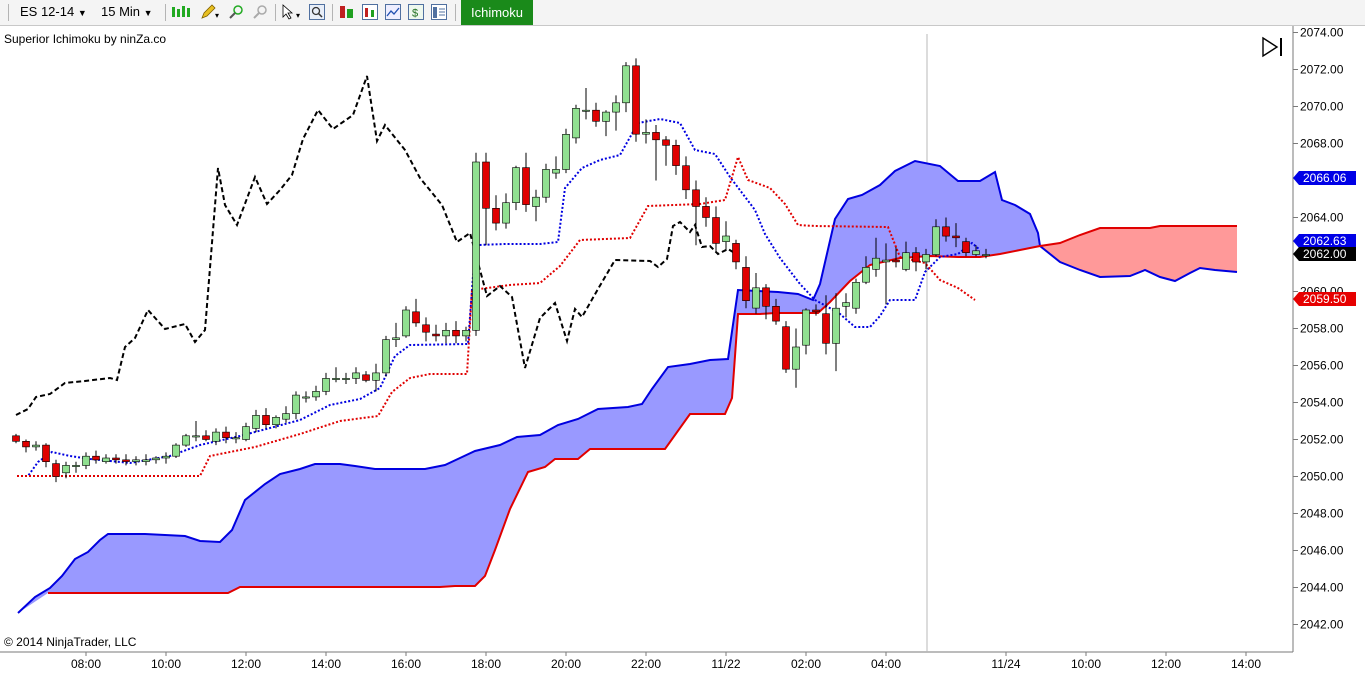 Image resolution: width=1365 pixels, height=680 pixels. I want to click on chart-image-icon, so click(393, 12).